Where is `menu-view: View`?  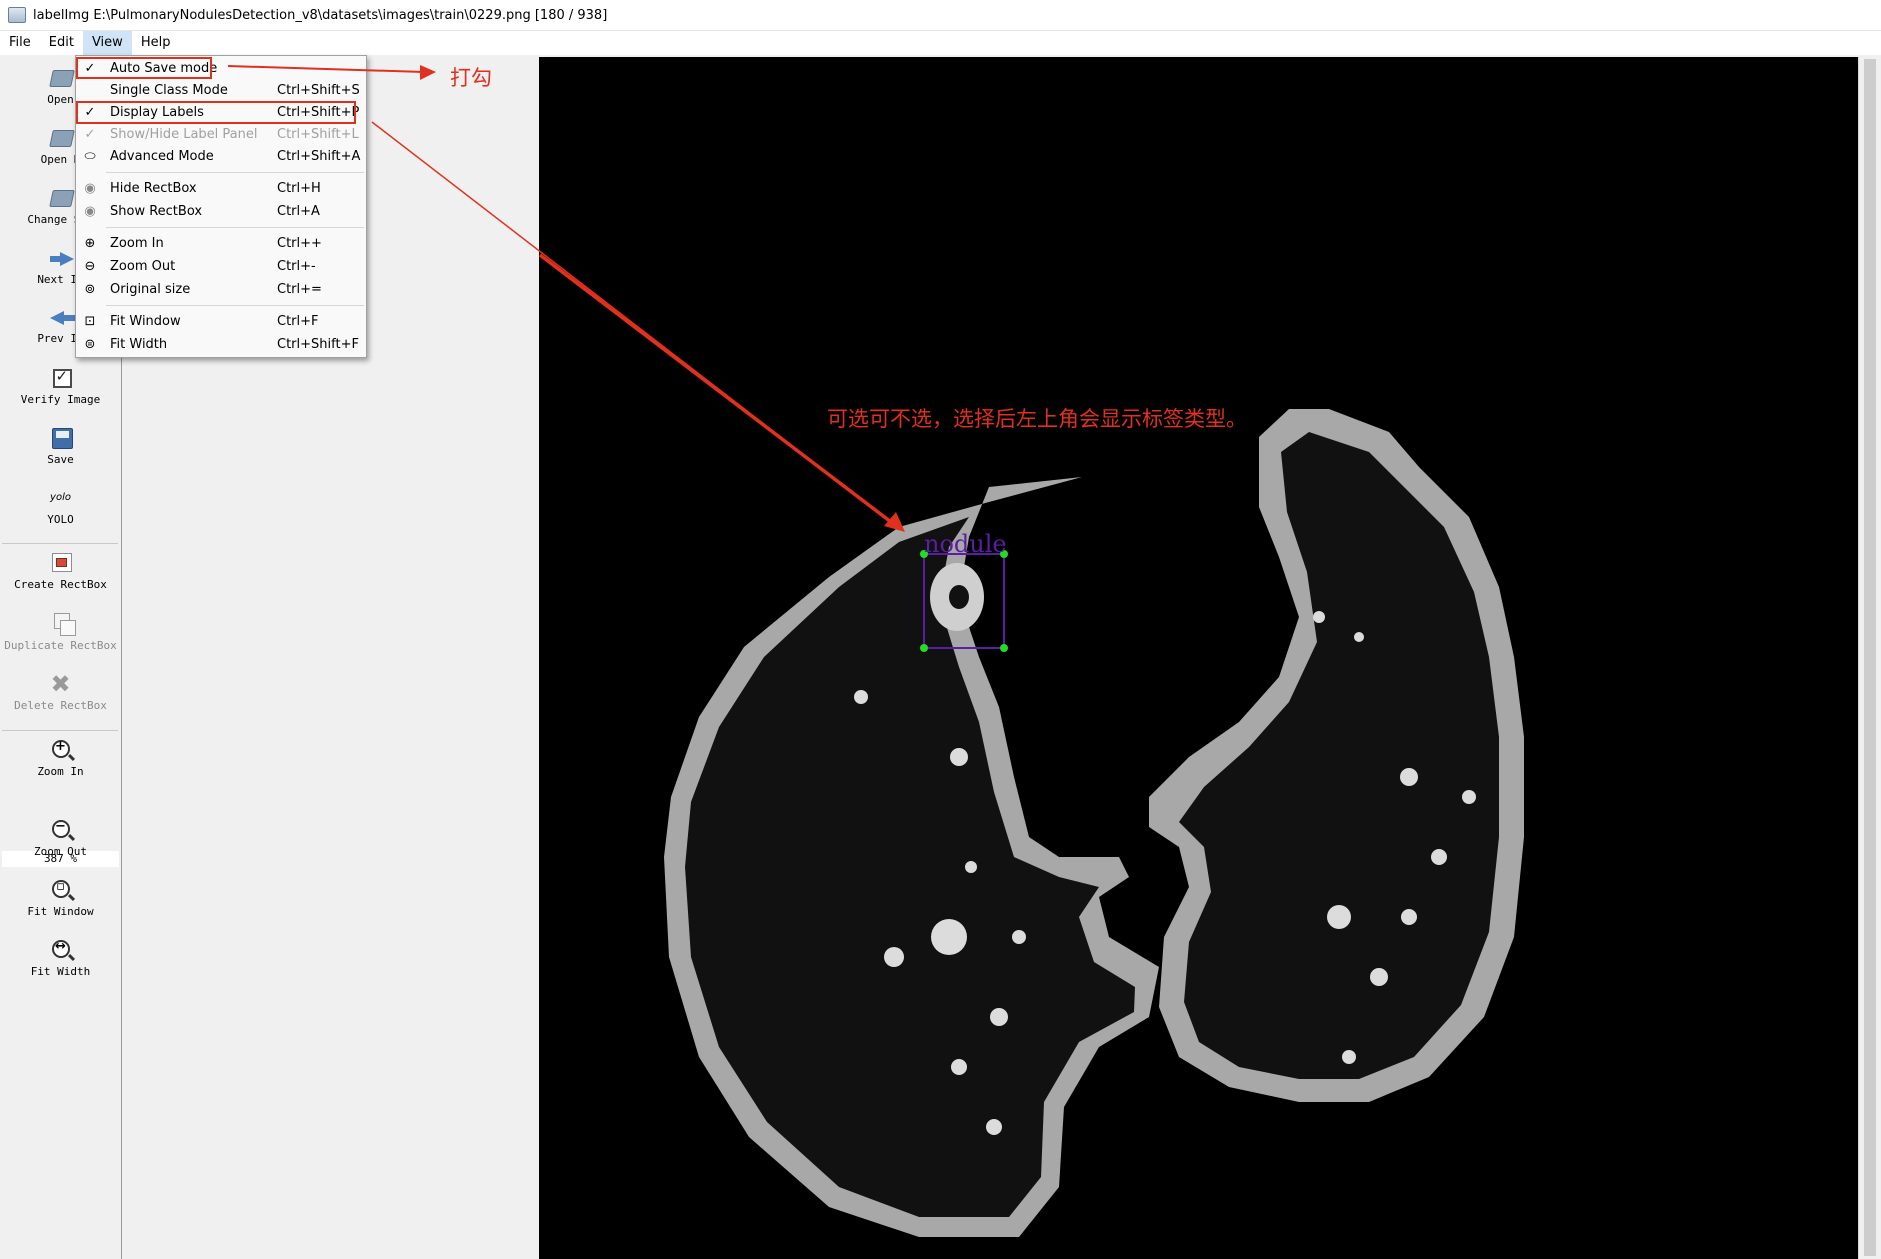 menu-view: View is located at coordinates (107, 43).